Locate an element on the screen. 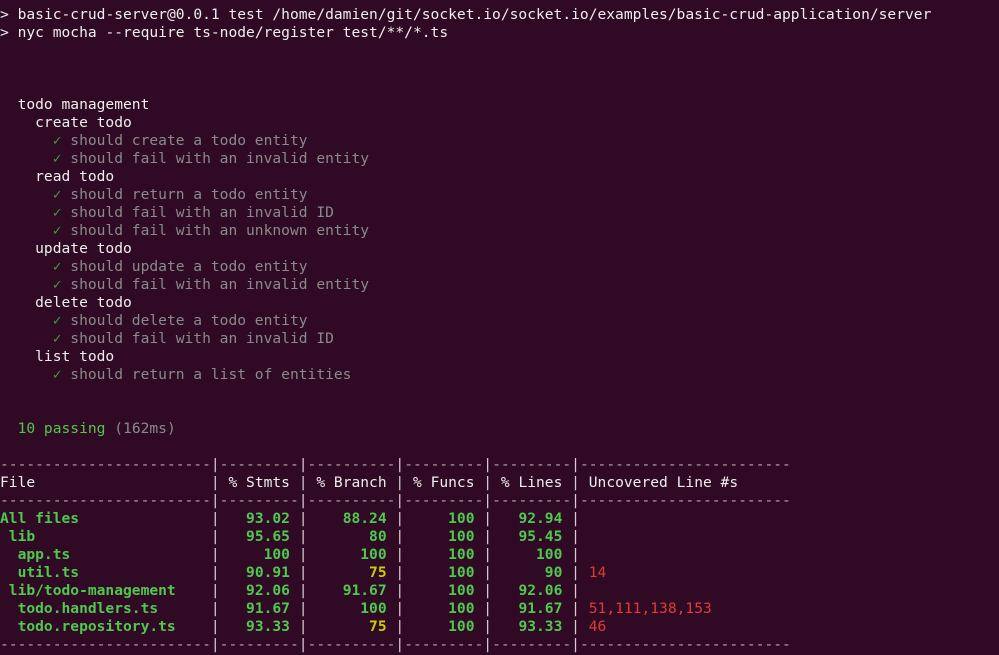 The width and height of the screenshot is (999, 655). column-header-uncovered-line-s: Uncovered Line #s is located at coordinates (659, 482).